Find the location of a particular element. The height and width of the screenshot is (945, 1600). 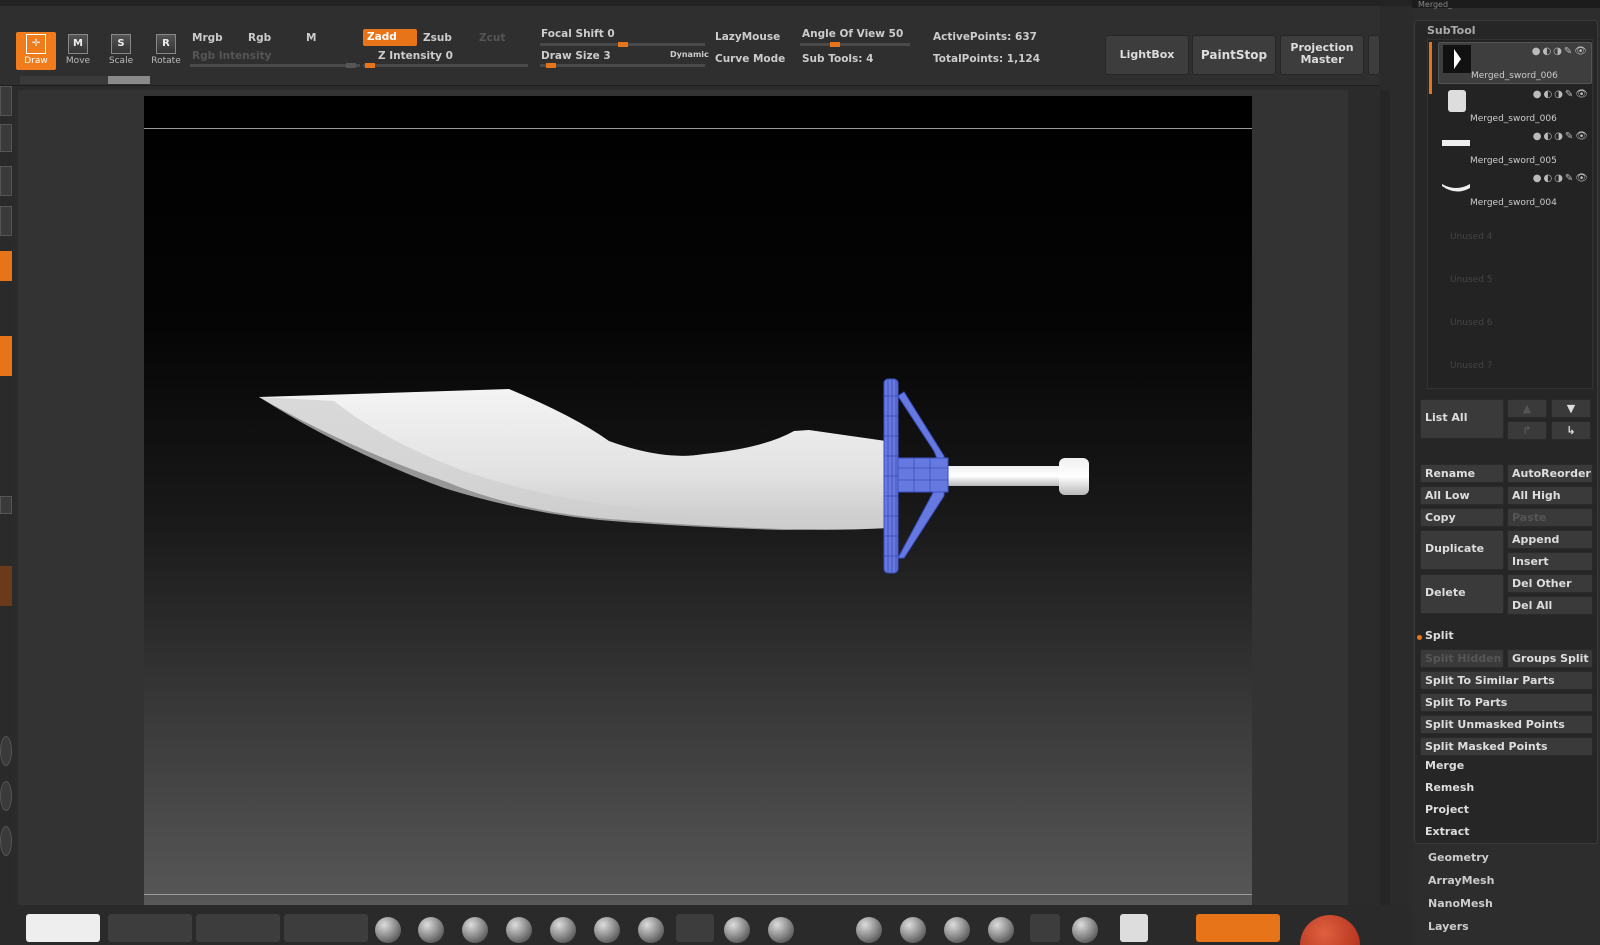

focal-shift-track is located at coordinates (622, 44).